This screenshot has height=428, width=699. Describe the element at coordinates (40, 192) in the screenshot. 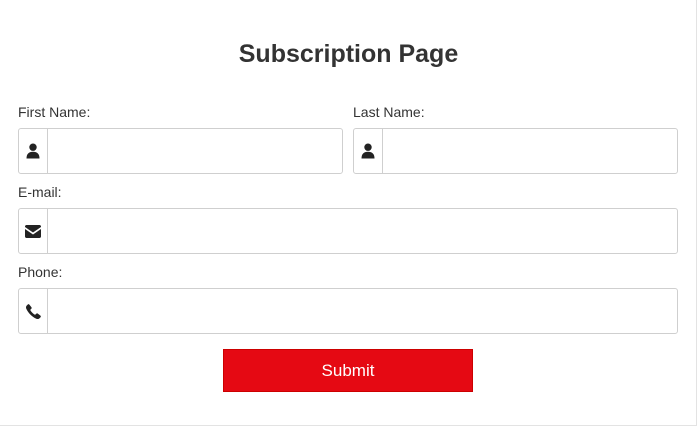

I see `email-label: E-mail:` at that location.